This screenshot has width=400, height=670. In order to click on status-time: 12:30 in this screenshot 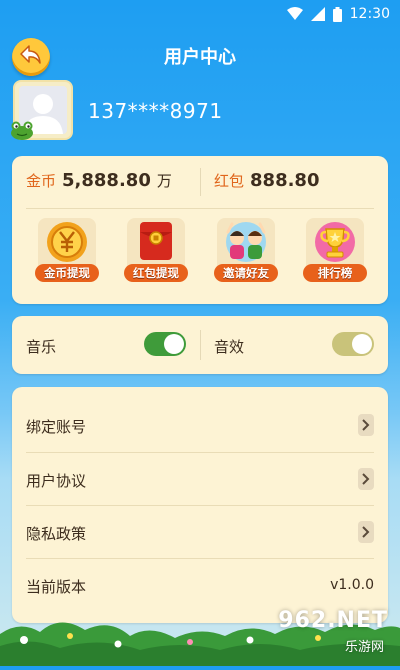, I will do `click(369, 14)`.